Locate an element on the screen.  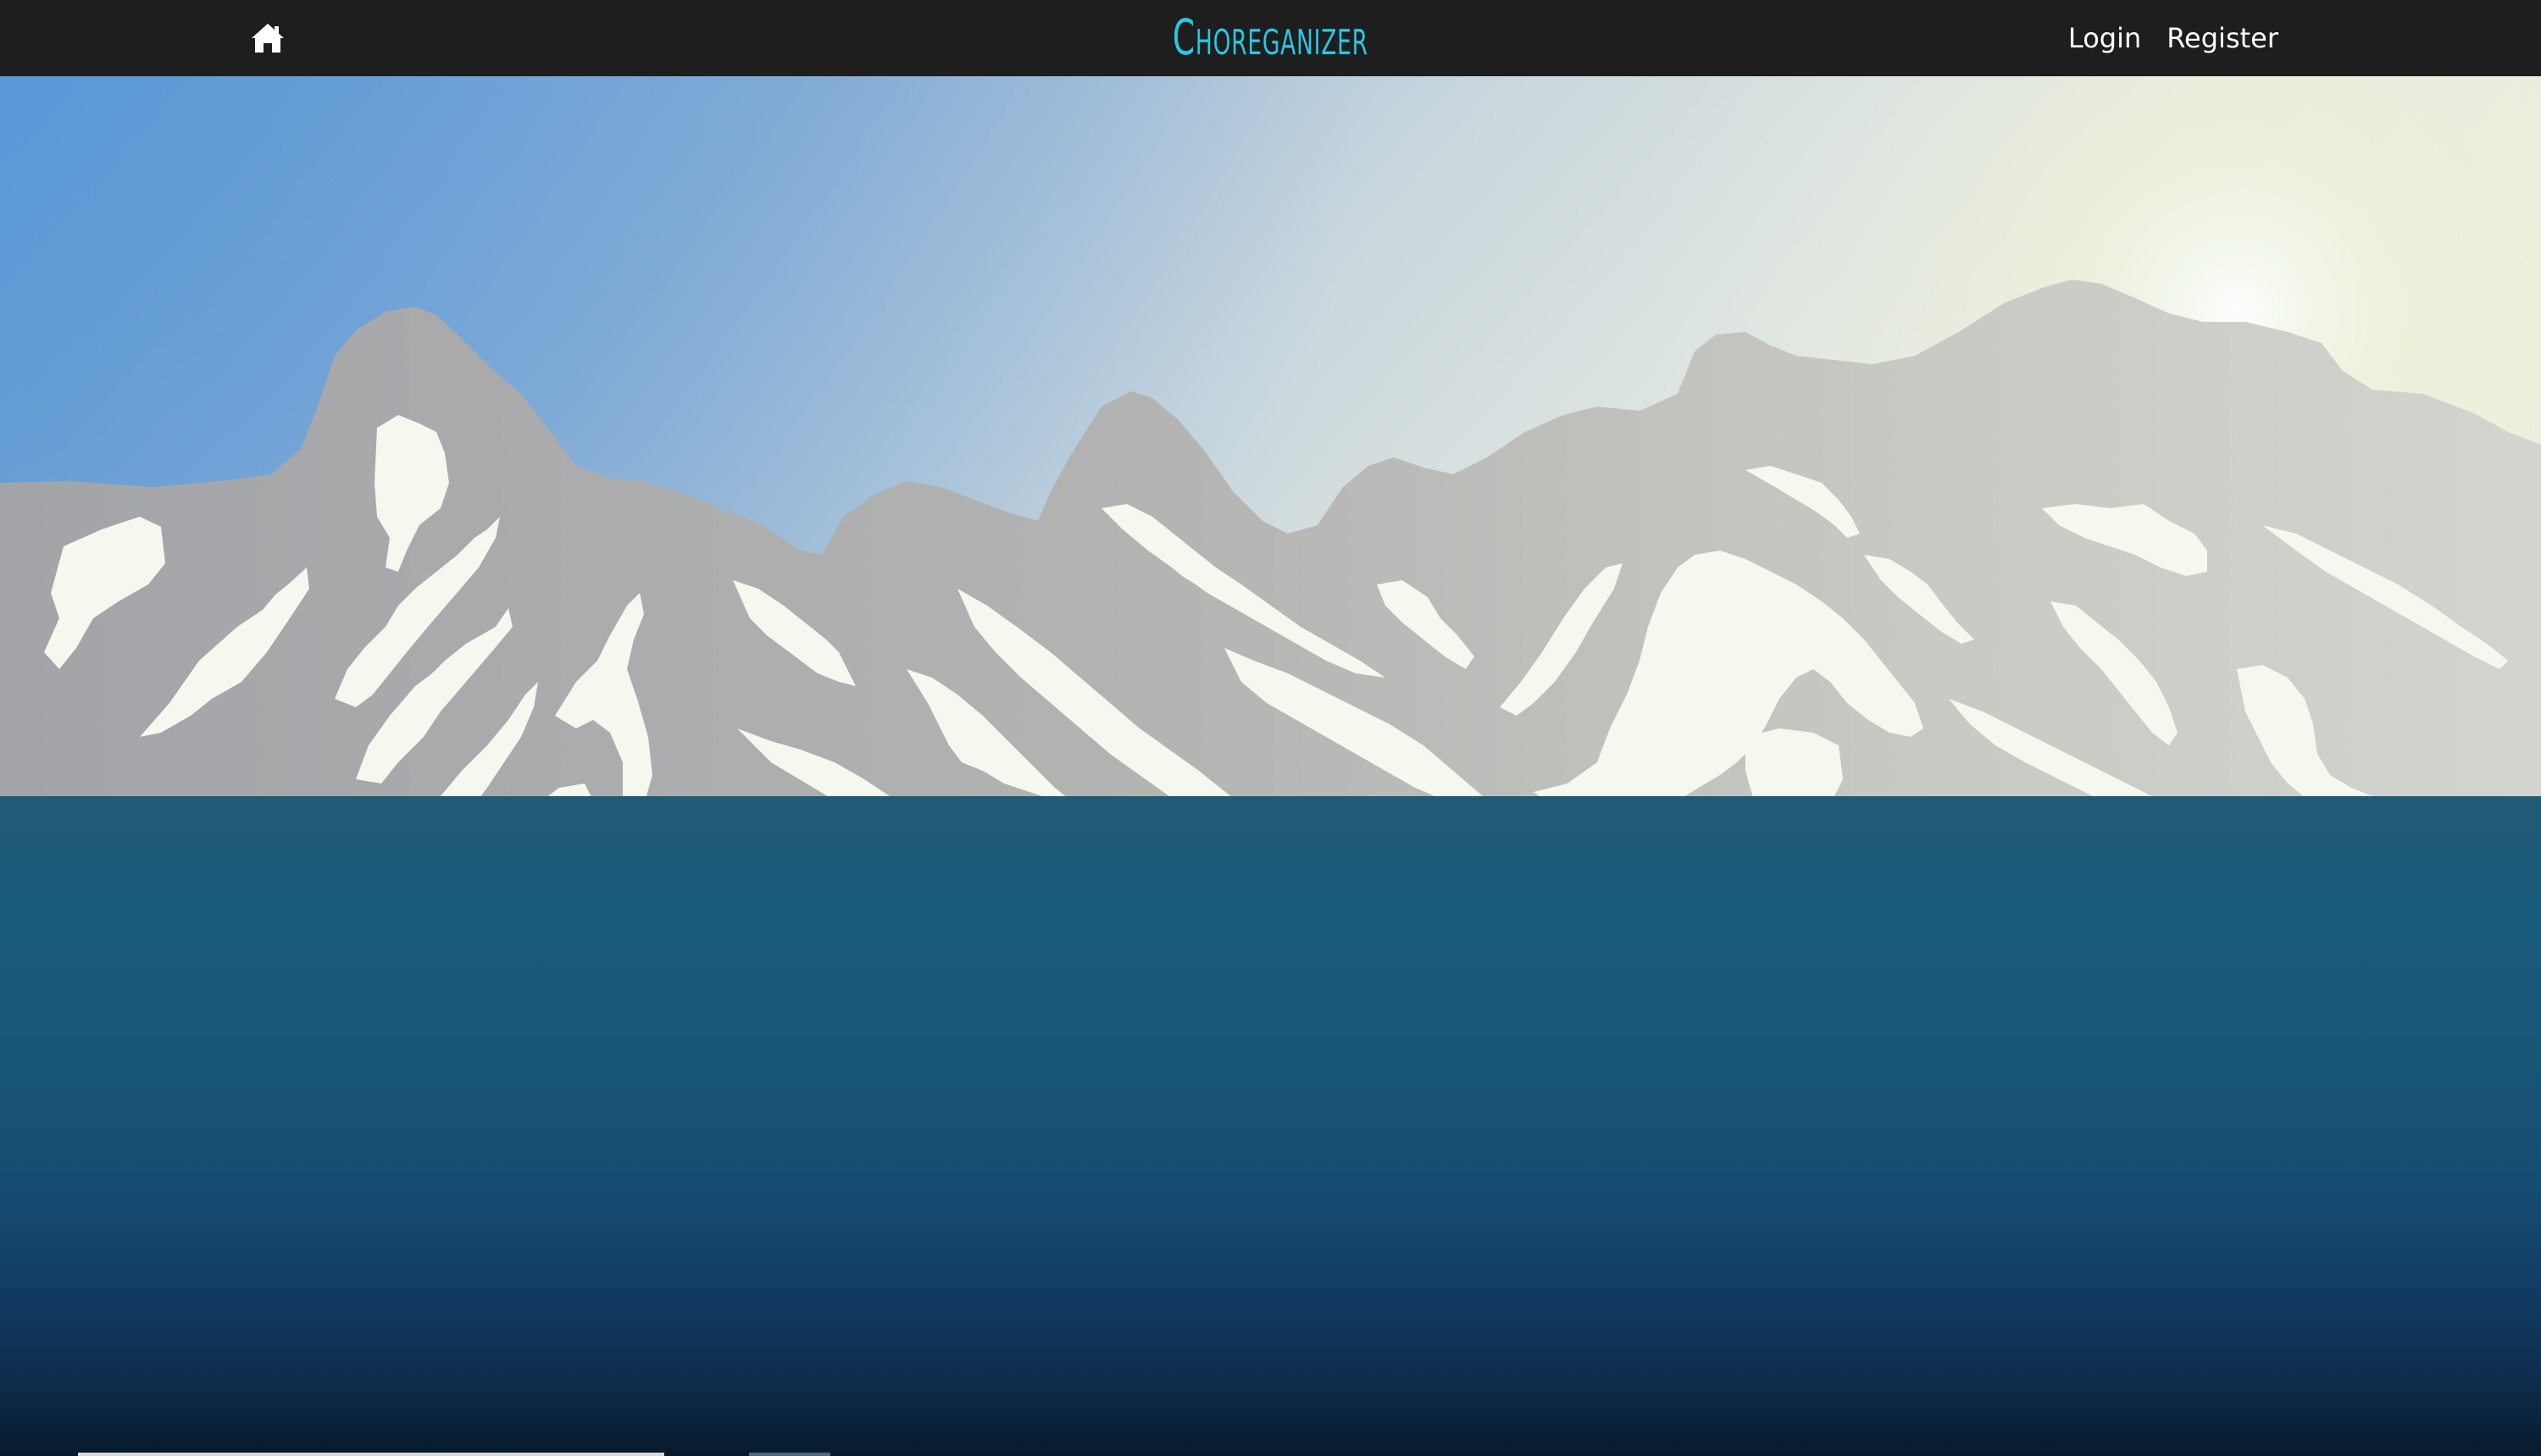
home-button is located at coordinates (268, 38).